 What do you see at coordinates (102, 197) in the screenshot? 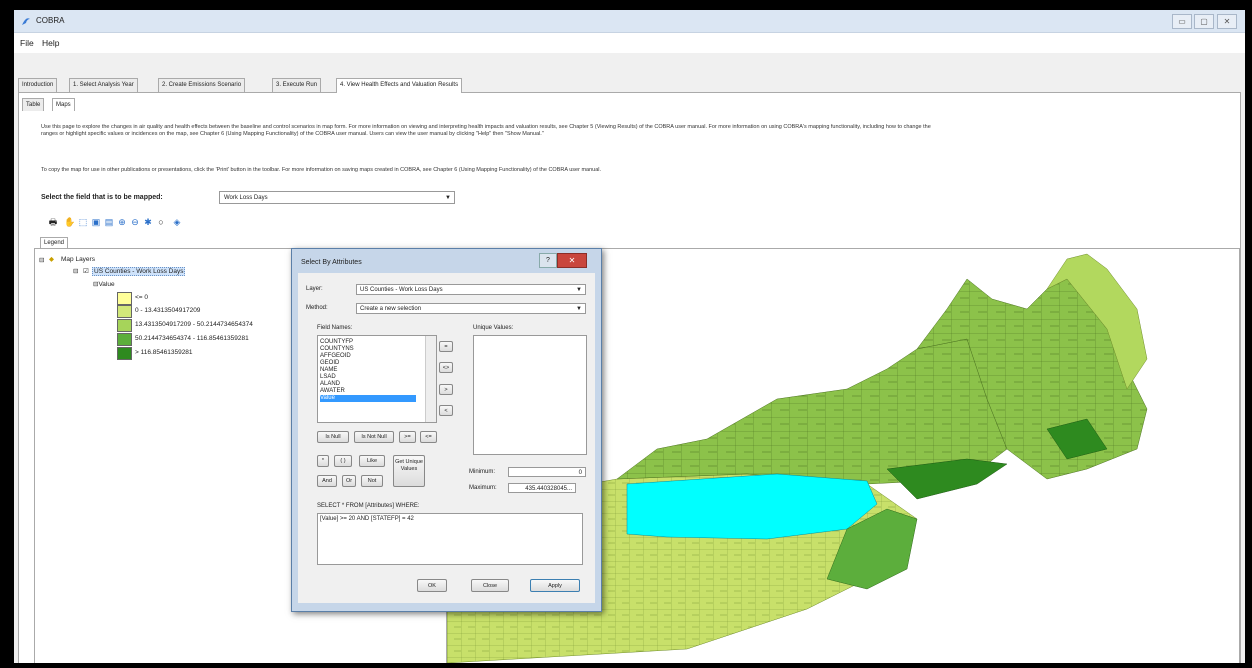
I see `field-select-label: Select the field that is to be mapped:` at bounding box center [102, 197].